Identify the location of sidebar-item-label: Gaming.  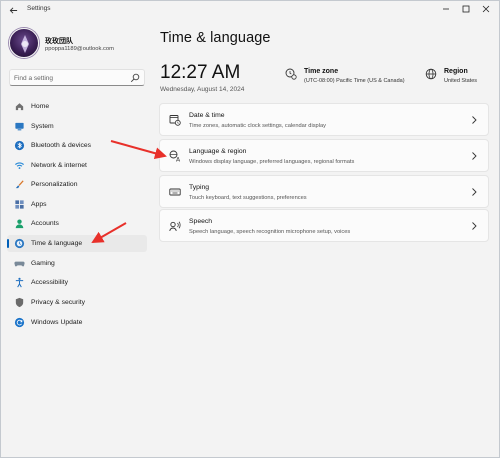
(43, 263).